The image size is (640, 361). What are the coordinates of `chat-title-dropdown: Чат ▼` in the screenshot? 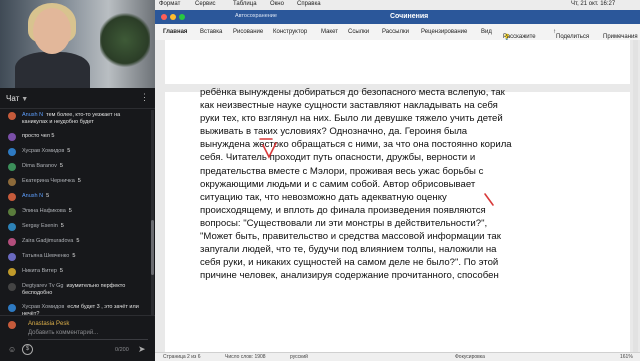 It's located at (17, 98).